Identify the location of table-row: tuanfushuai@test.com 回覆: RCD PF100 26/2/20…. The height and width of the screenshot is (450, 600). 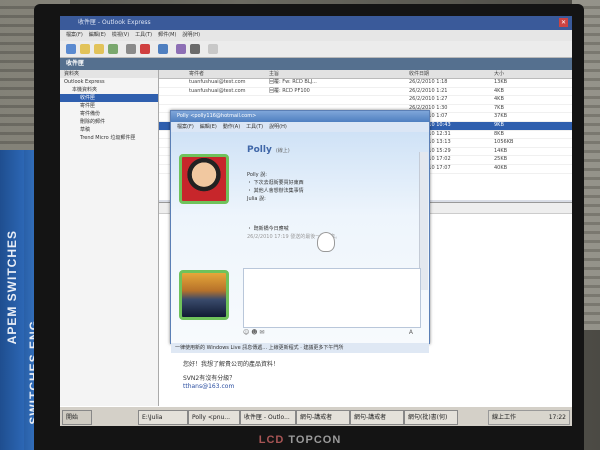
(365, 92).